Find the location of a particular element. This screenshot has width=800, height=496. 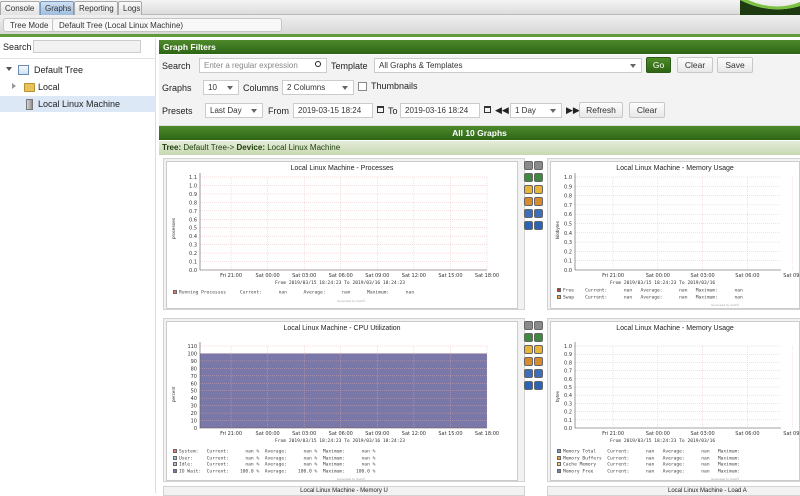

x-tick-label: Sat 03:00 is located at coordinates (703, 434).